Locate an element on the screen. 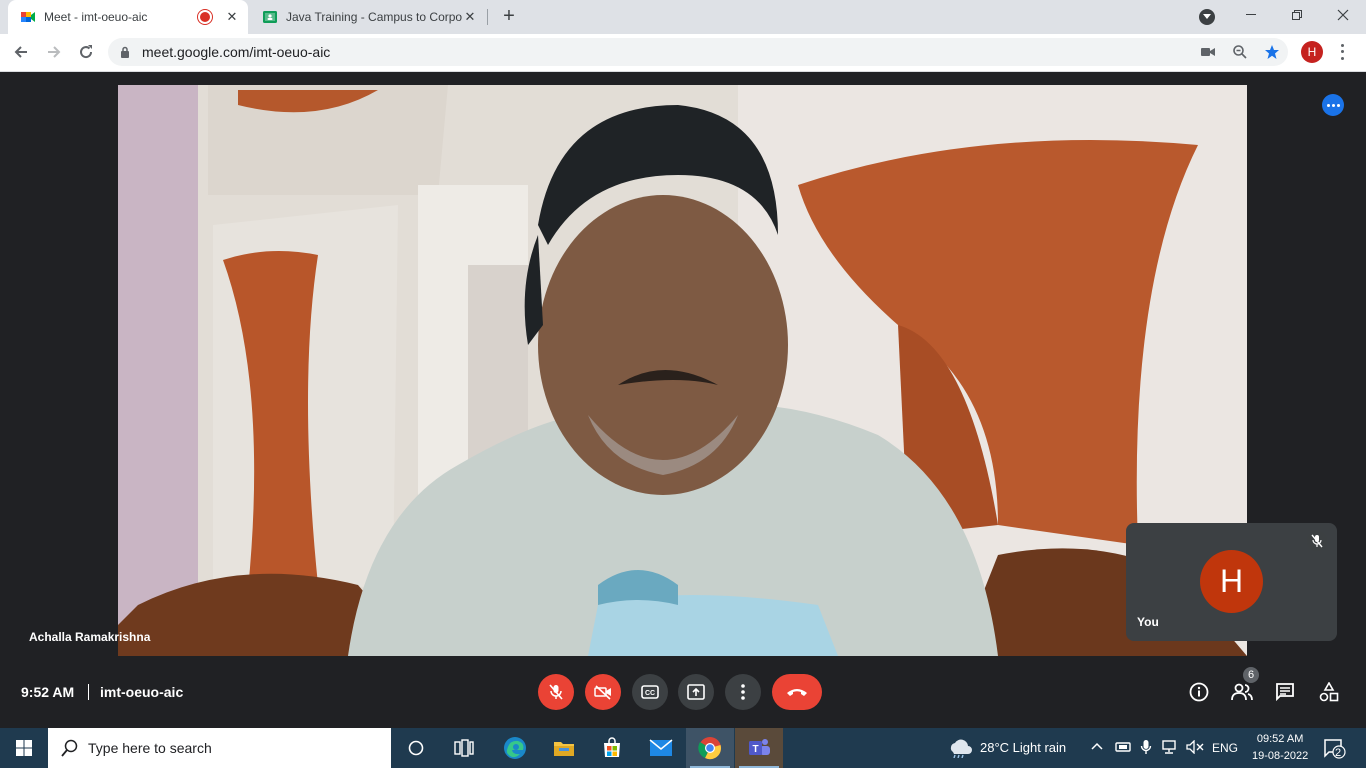 This screenshot has width=1366, height=768. microsoft-store-icon is located at coordinates (612, 748).